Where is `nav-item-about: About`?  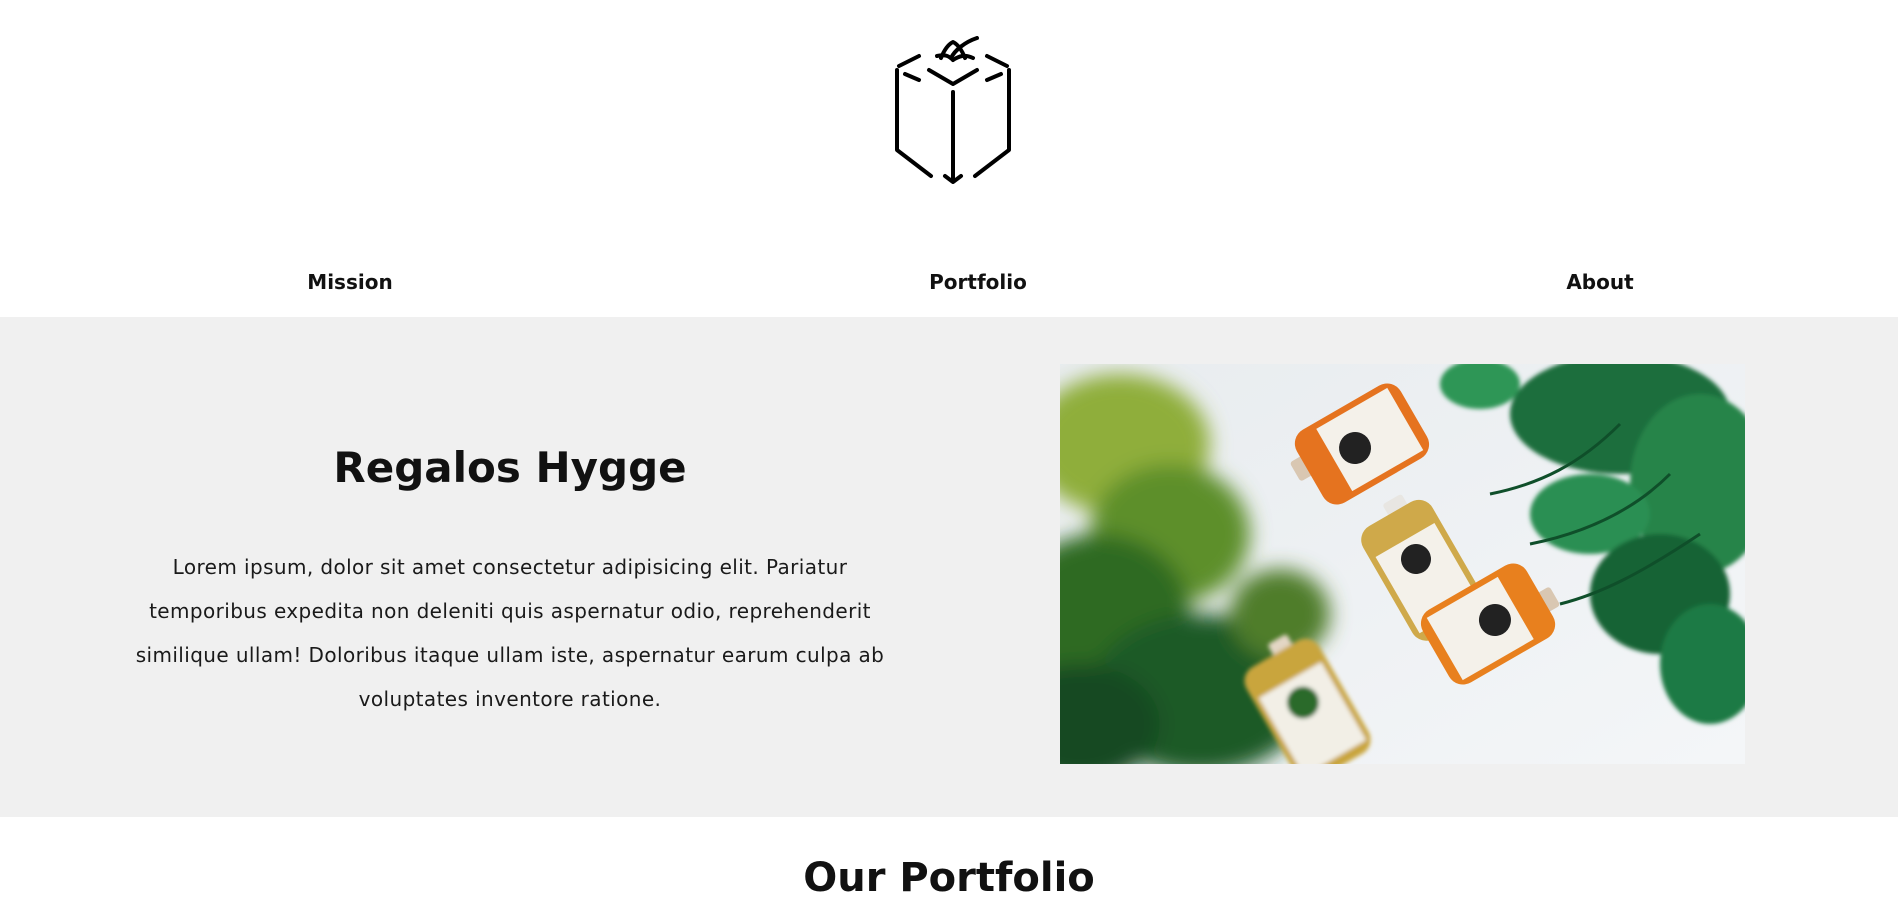
nav-item-about: About is located at coordinates (1599, 282).